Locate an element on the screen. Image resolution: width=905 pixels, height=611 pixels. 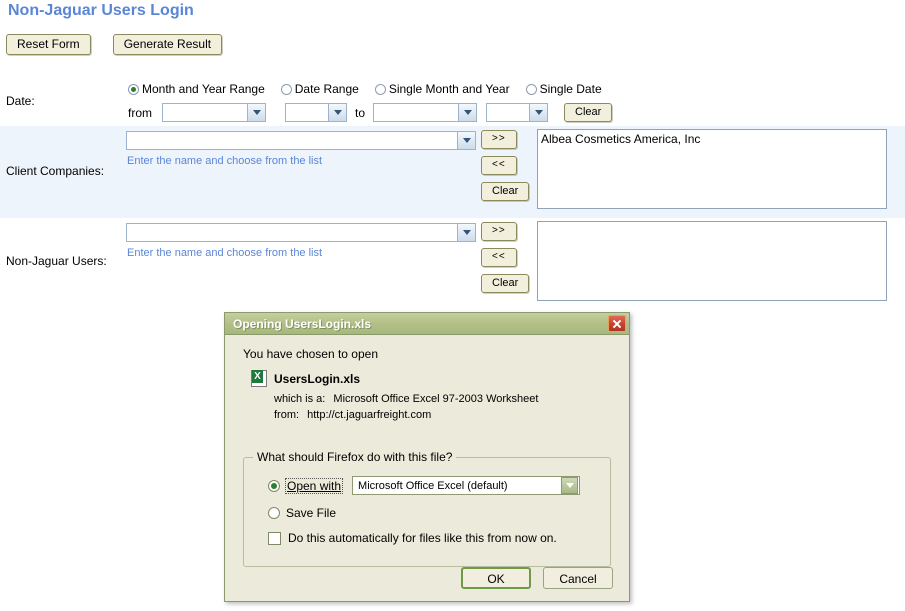
ok-button: OK is located at coordinates (496, 578).